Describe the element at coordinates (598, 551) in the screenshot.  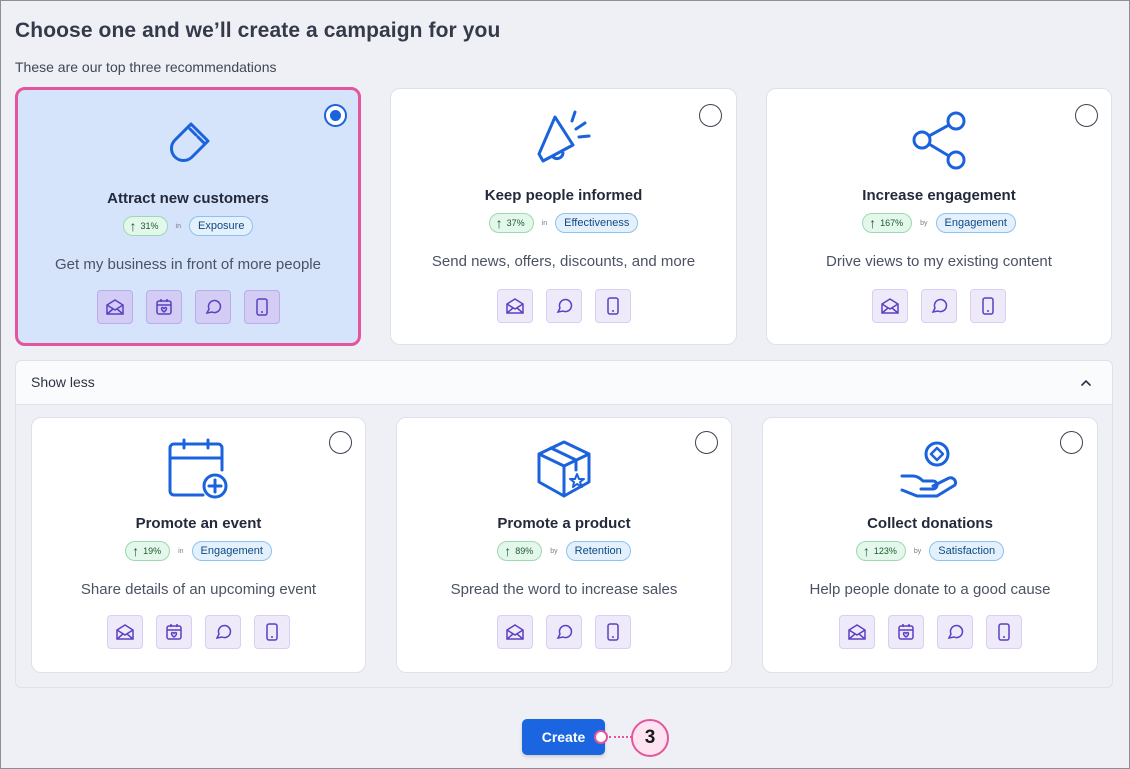
I see `category-badge: Retention` at that location.